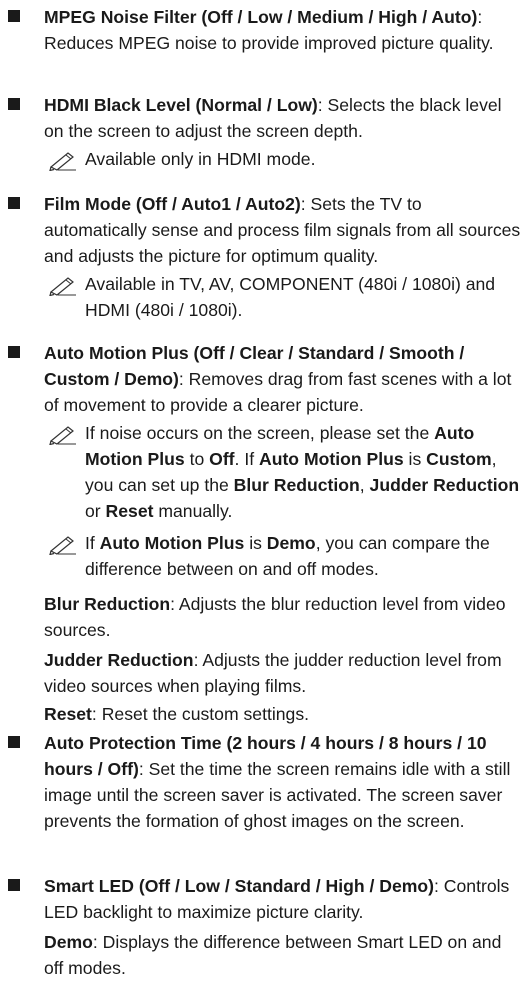 This screenshot has width=528, height=981. I want to click on item-title: HDMI Black Level (Normal / Low), so click(181, 105).